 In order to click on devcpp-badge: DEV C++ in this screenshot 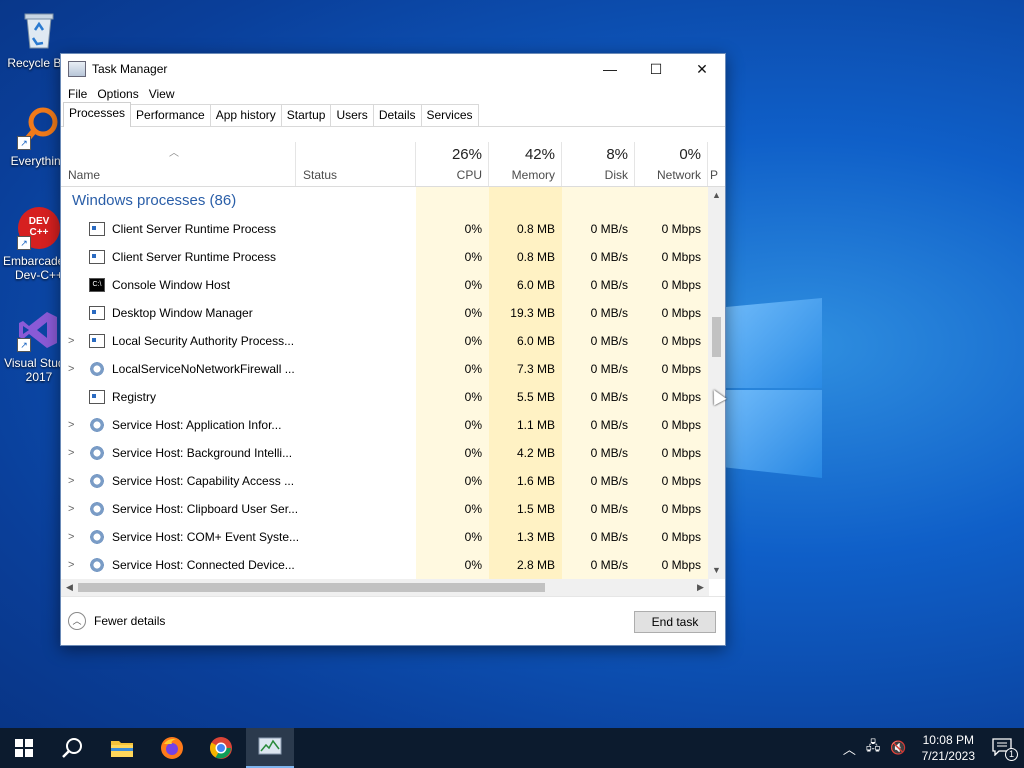, I will do `click(39, 227)`.